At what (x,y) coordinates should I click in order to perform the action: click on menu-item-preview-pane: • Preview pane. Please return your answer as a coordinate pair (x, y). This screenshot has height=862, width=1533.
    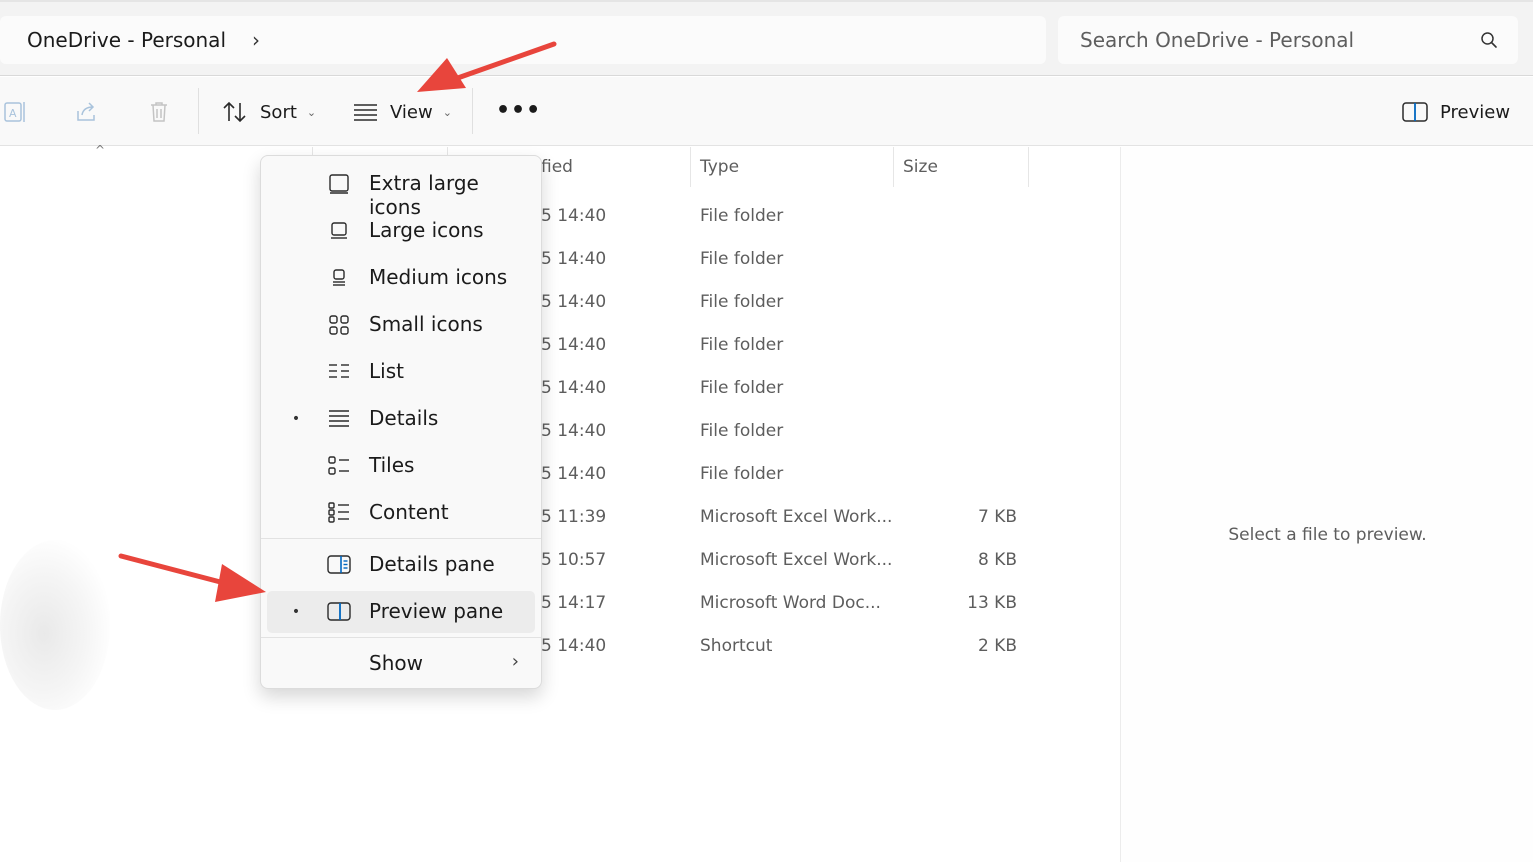
    Looking at the image, I should click on (401, 612).